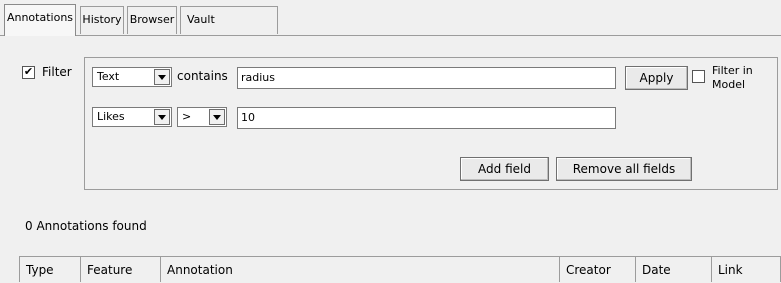  I want to click on column-header-feature: Feature, so click(120, 269).